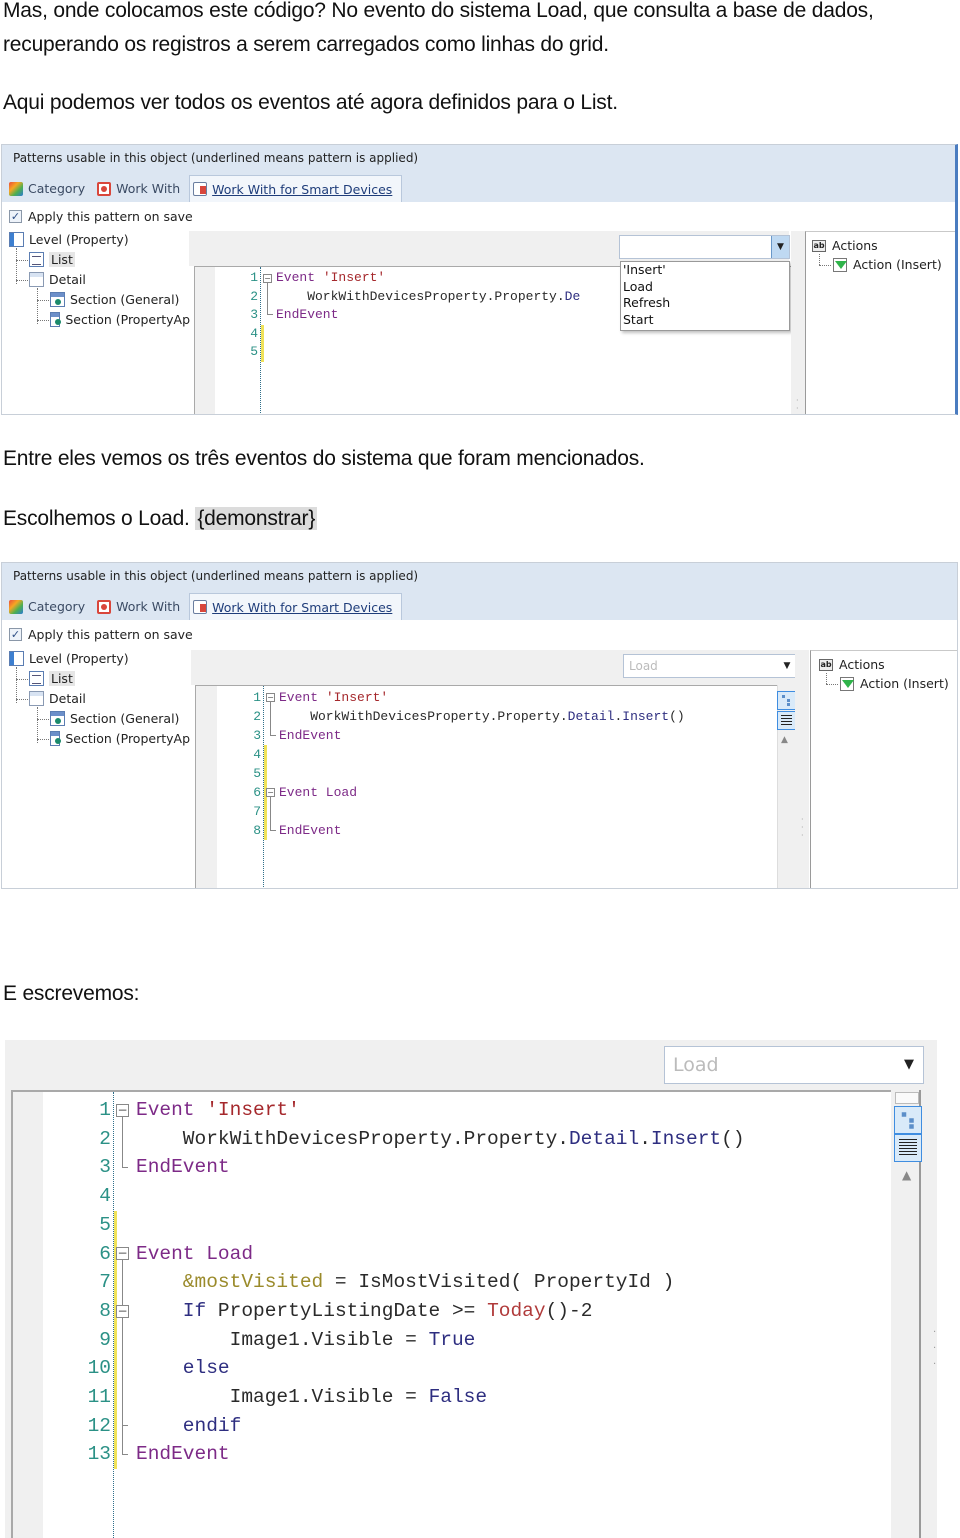 The width and height of the screenshot is (960, 1538). I want to click on tree-node-label: Section (PropertyAp, so click(127, 738).